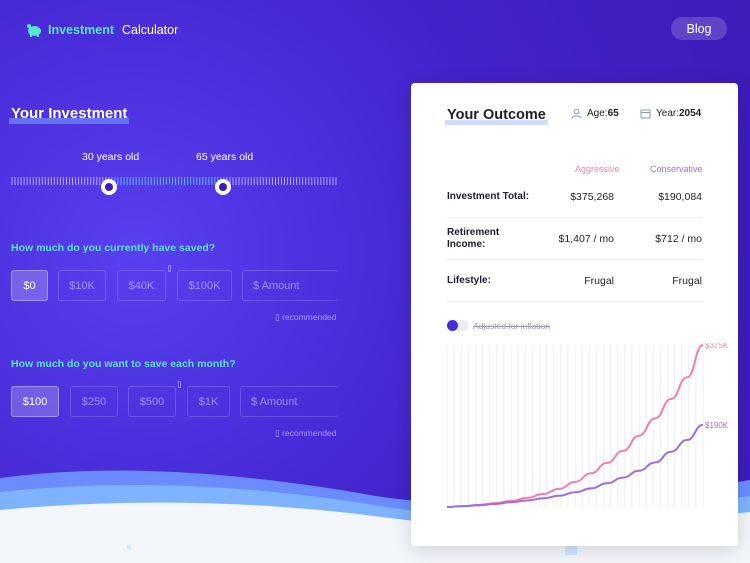 Image resolution: width=750 pixels, height=563 pixels. I want to click on monthly-amount-input: $ Amount, so click(289, 401).